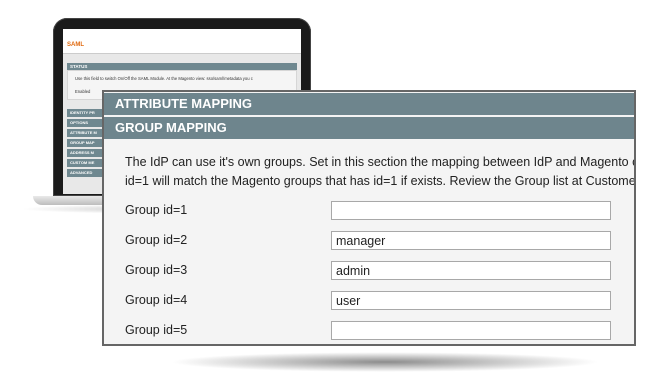  Describe the element at coordinates (87, 153) in the screenshot. I see `laptop-nav-item: ADDRESS M` at that location.